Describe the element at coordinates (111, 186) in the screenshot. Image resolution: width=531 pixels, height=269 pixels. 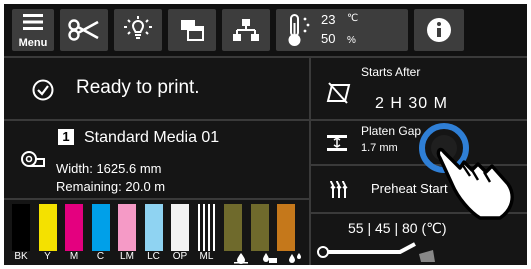
I see `media-remaining: Remaining: 20.0 m` at that location.